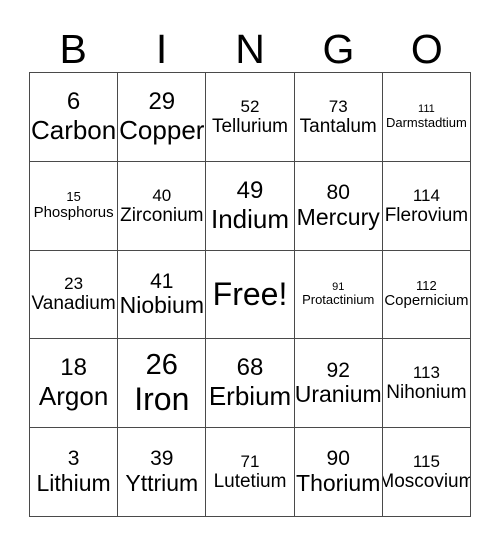  What do you see at coordinates (250, 461) in the screenshot?
I see `element-number: 71` at bounding box center [250, 461].